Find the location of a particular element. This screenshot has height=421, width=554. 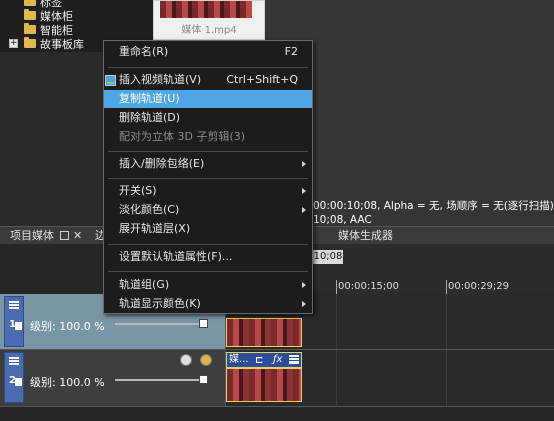

menu-item-shortcut: Ctrl+Shift+Q is located at coordinates (262, 79).